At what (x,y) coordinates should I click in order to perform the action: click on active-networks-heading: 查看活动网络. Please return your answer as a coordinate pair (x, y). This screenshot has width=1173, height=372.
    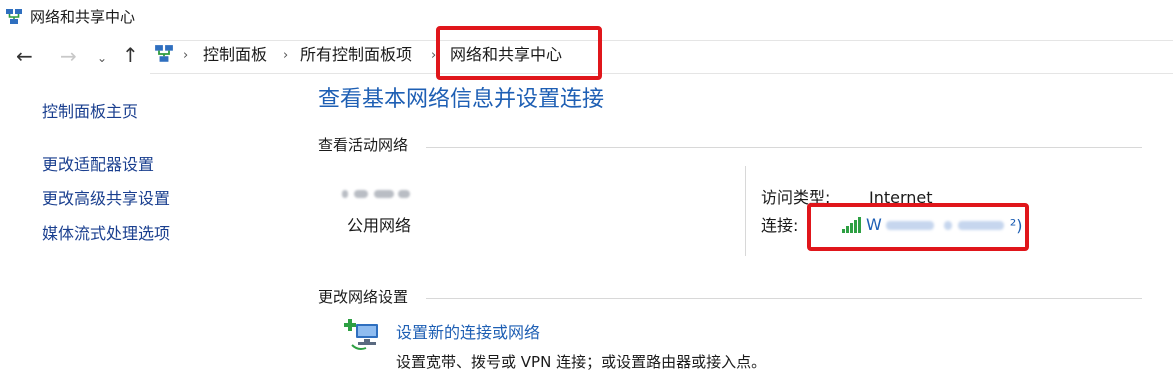
    Looking at the image, I should click on (367, 145).